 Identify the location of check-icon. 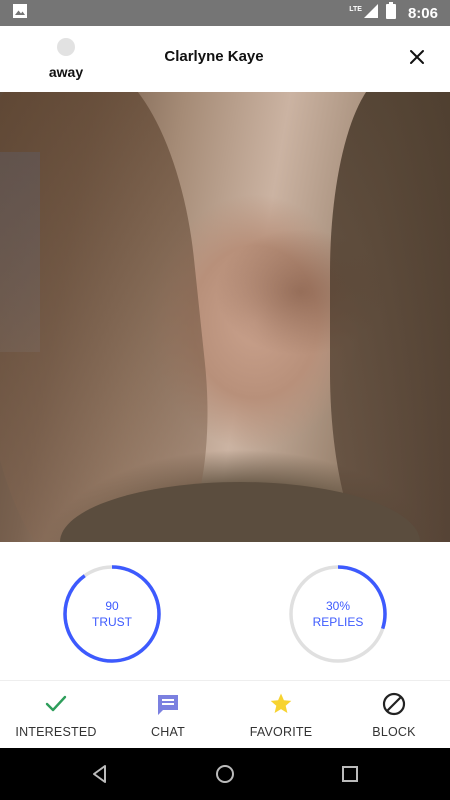
(56, 704).